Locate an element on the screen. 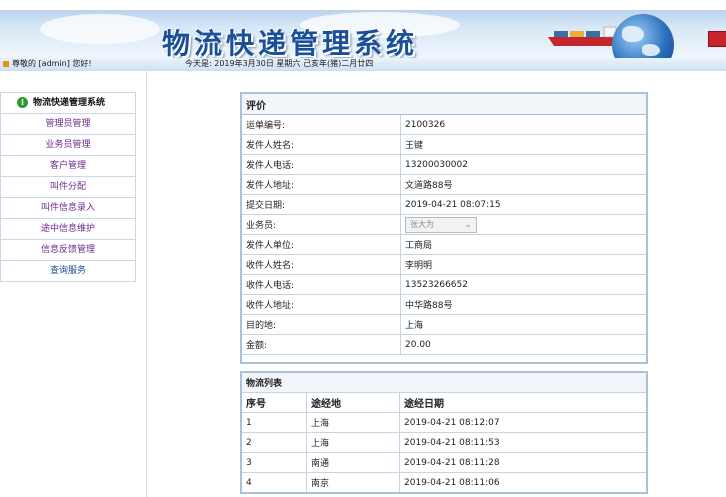 This screenshot has width=726, height=497. sender-phone-value: 13200030002 is located at coordinates (523, 164).